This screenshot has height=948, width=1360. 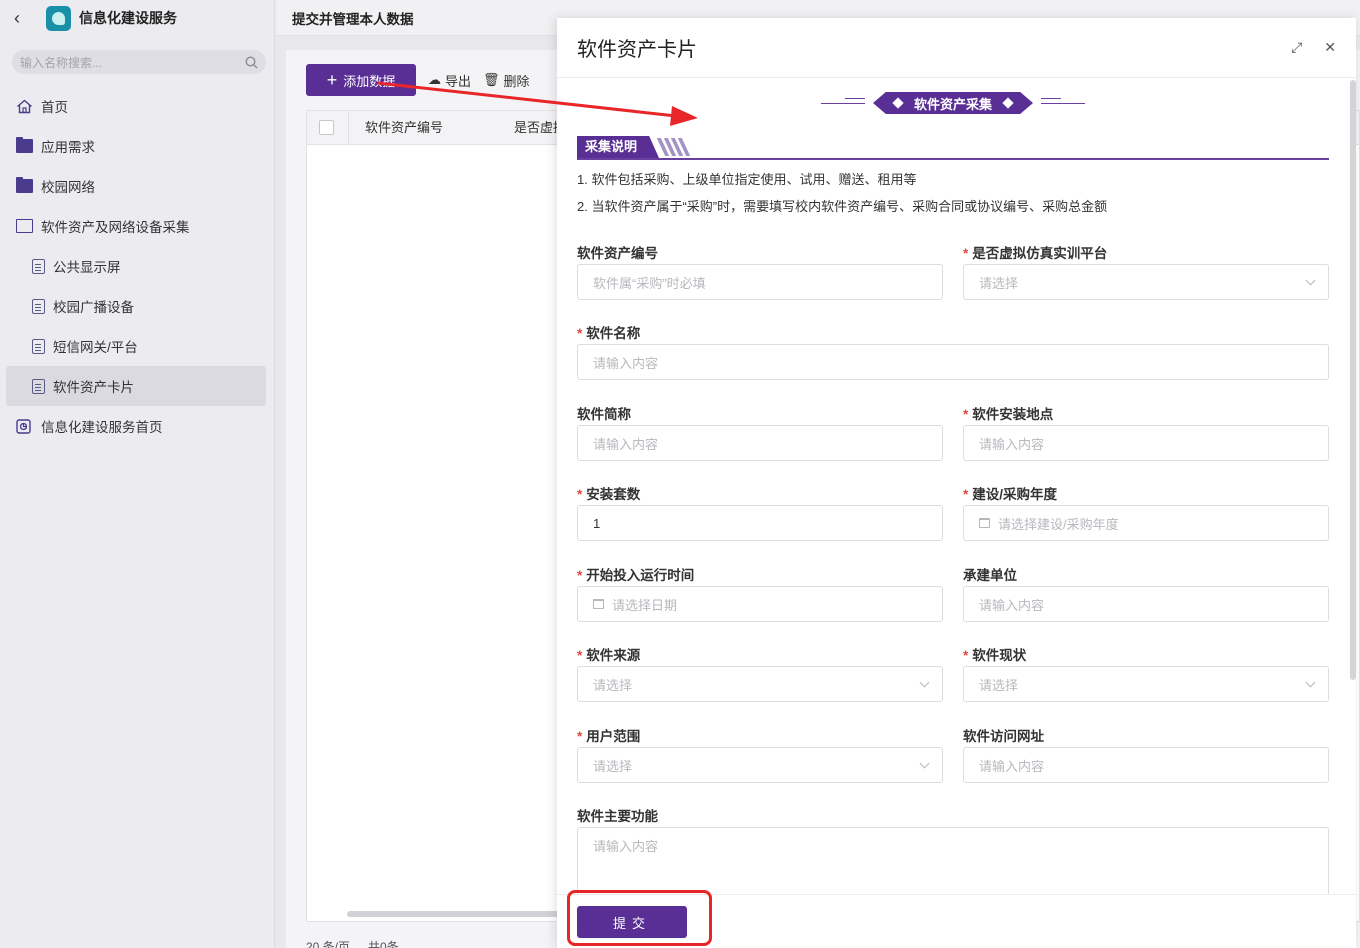 I want to click on add-data-label: 添加数据, so click(x=369, y=81).